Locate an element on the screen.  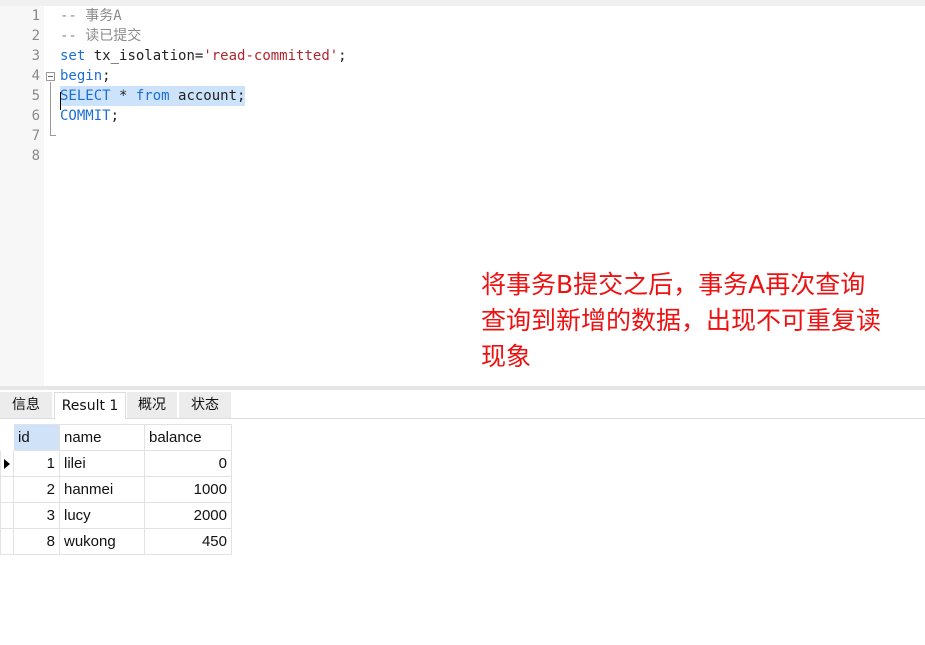
table-row: 3 lucy 2000 is located at coordinates (116, 515).